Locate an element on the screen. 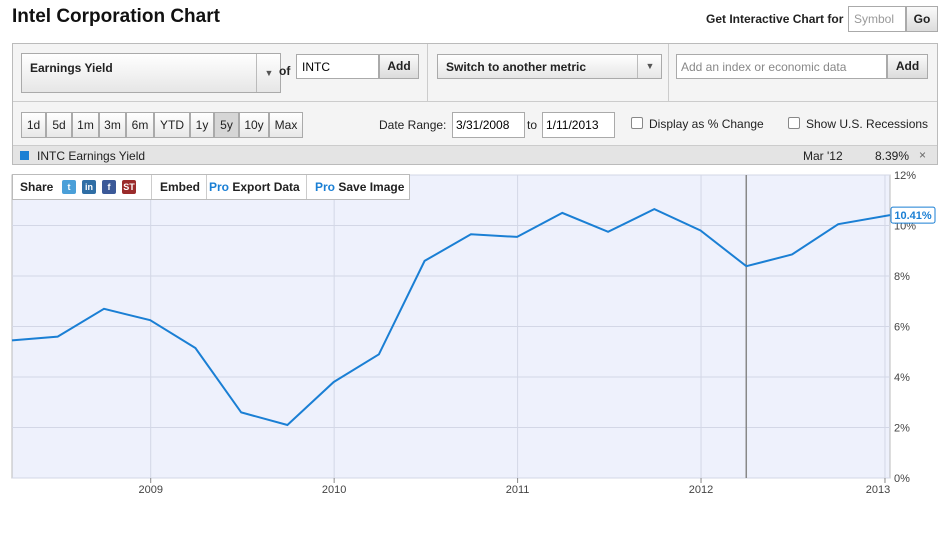 Image resolution: width=949 pixels, height=534 pixels. x-tick-label: 2009 is located at coordinates (150, 490).